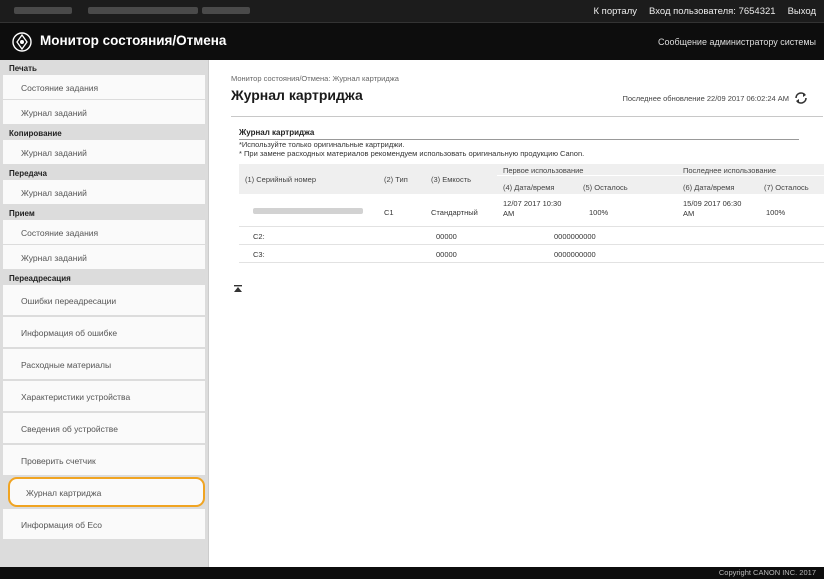 This screenshot has width=824, height=579. I want to click on col-first-remaining: (5) Осталось, so click(605, 187).